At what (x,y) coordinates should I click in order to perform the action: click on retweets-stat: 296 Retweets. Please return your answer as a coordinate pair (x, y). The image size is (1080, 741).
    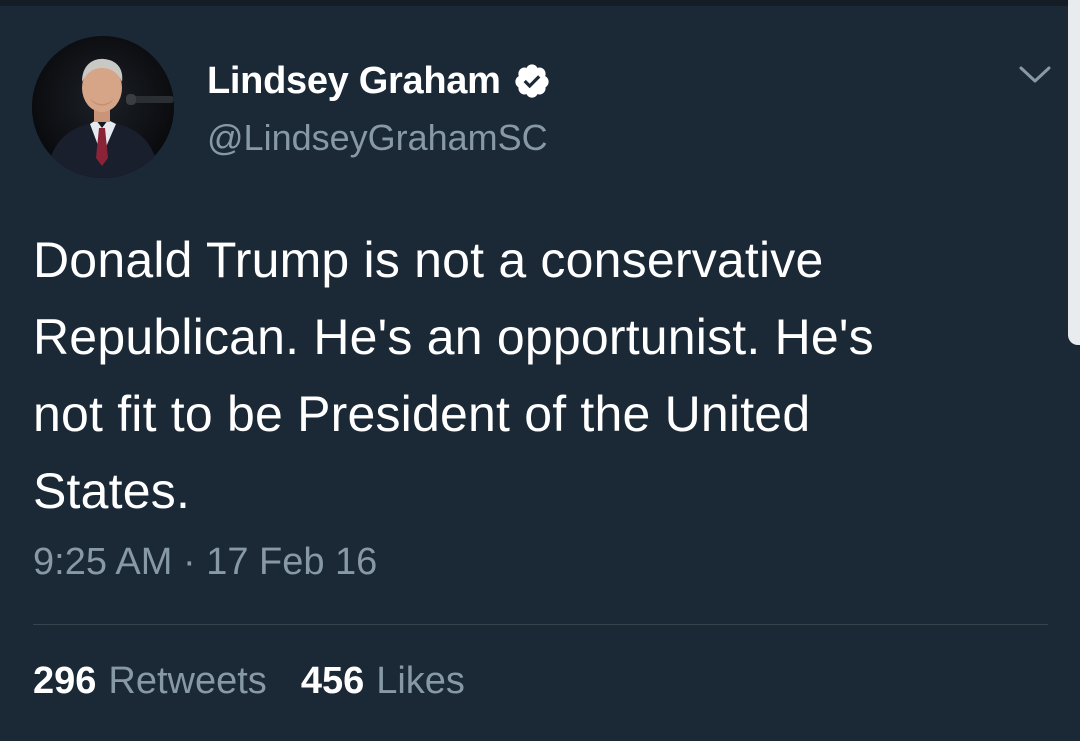
    Looking at the image, I should click on (150, 681).